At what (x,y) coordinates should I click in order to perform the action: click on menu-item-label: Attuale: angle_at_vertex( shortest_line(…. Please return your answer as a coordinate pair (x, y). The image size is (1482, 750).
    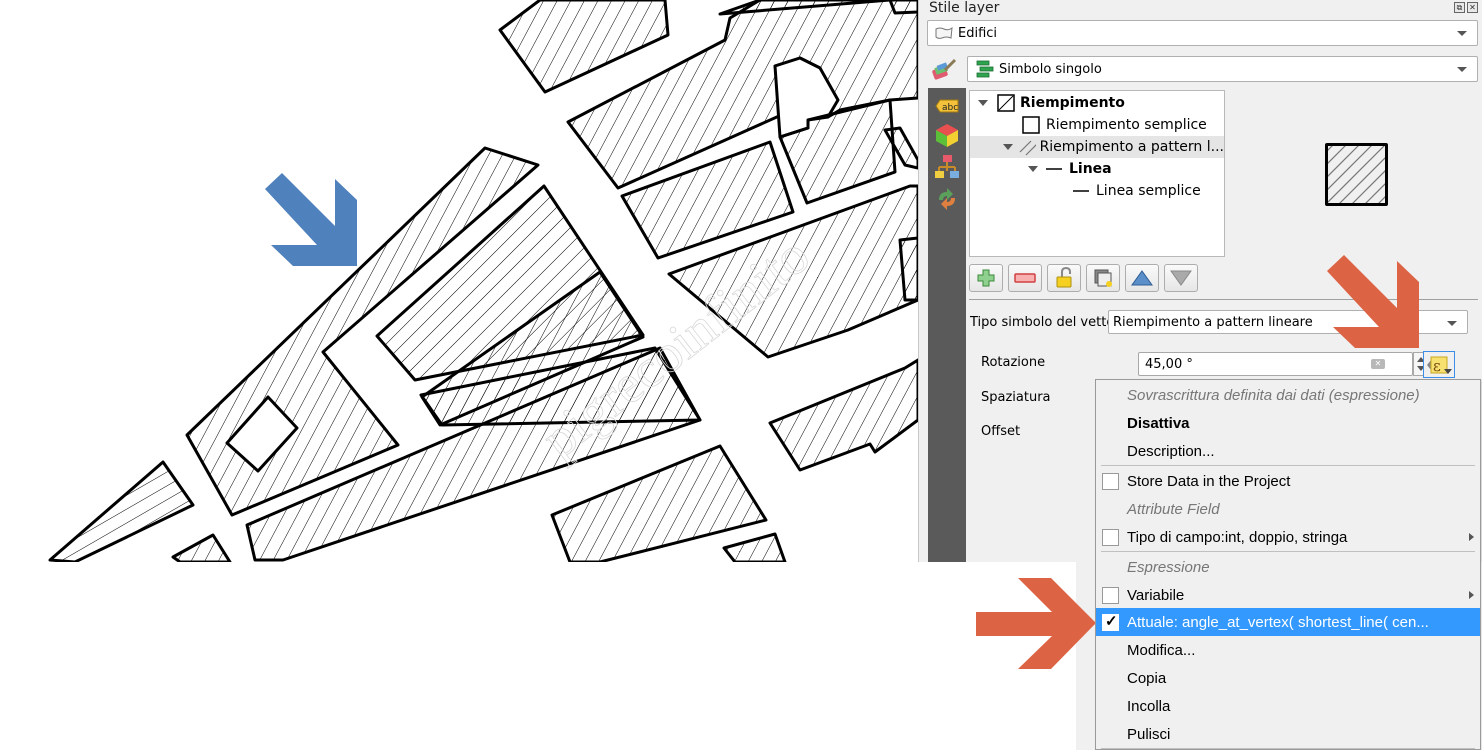
    Looking at the image, I should click on (1278, 622).